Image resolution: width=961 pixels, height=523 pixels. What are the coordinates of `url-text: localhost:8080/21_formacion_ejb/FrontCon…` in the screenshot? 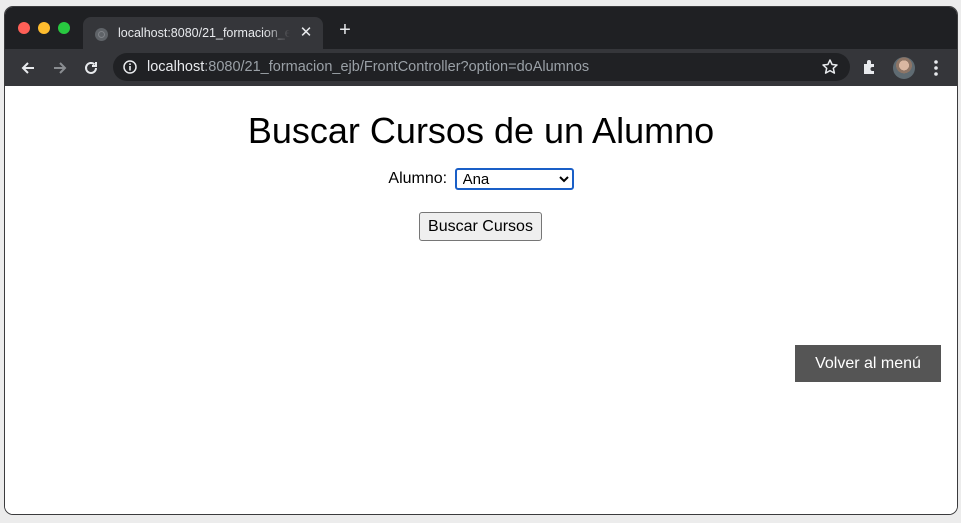 It's located at (368, 67).